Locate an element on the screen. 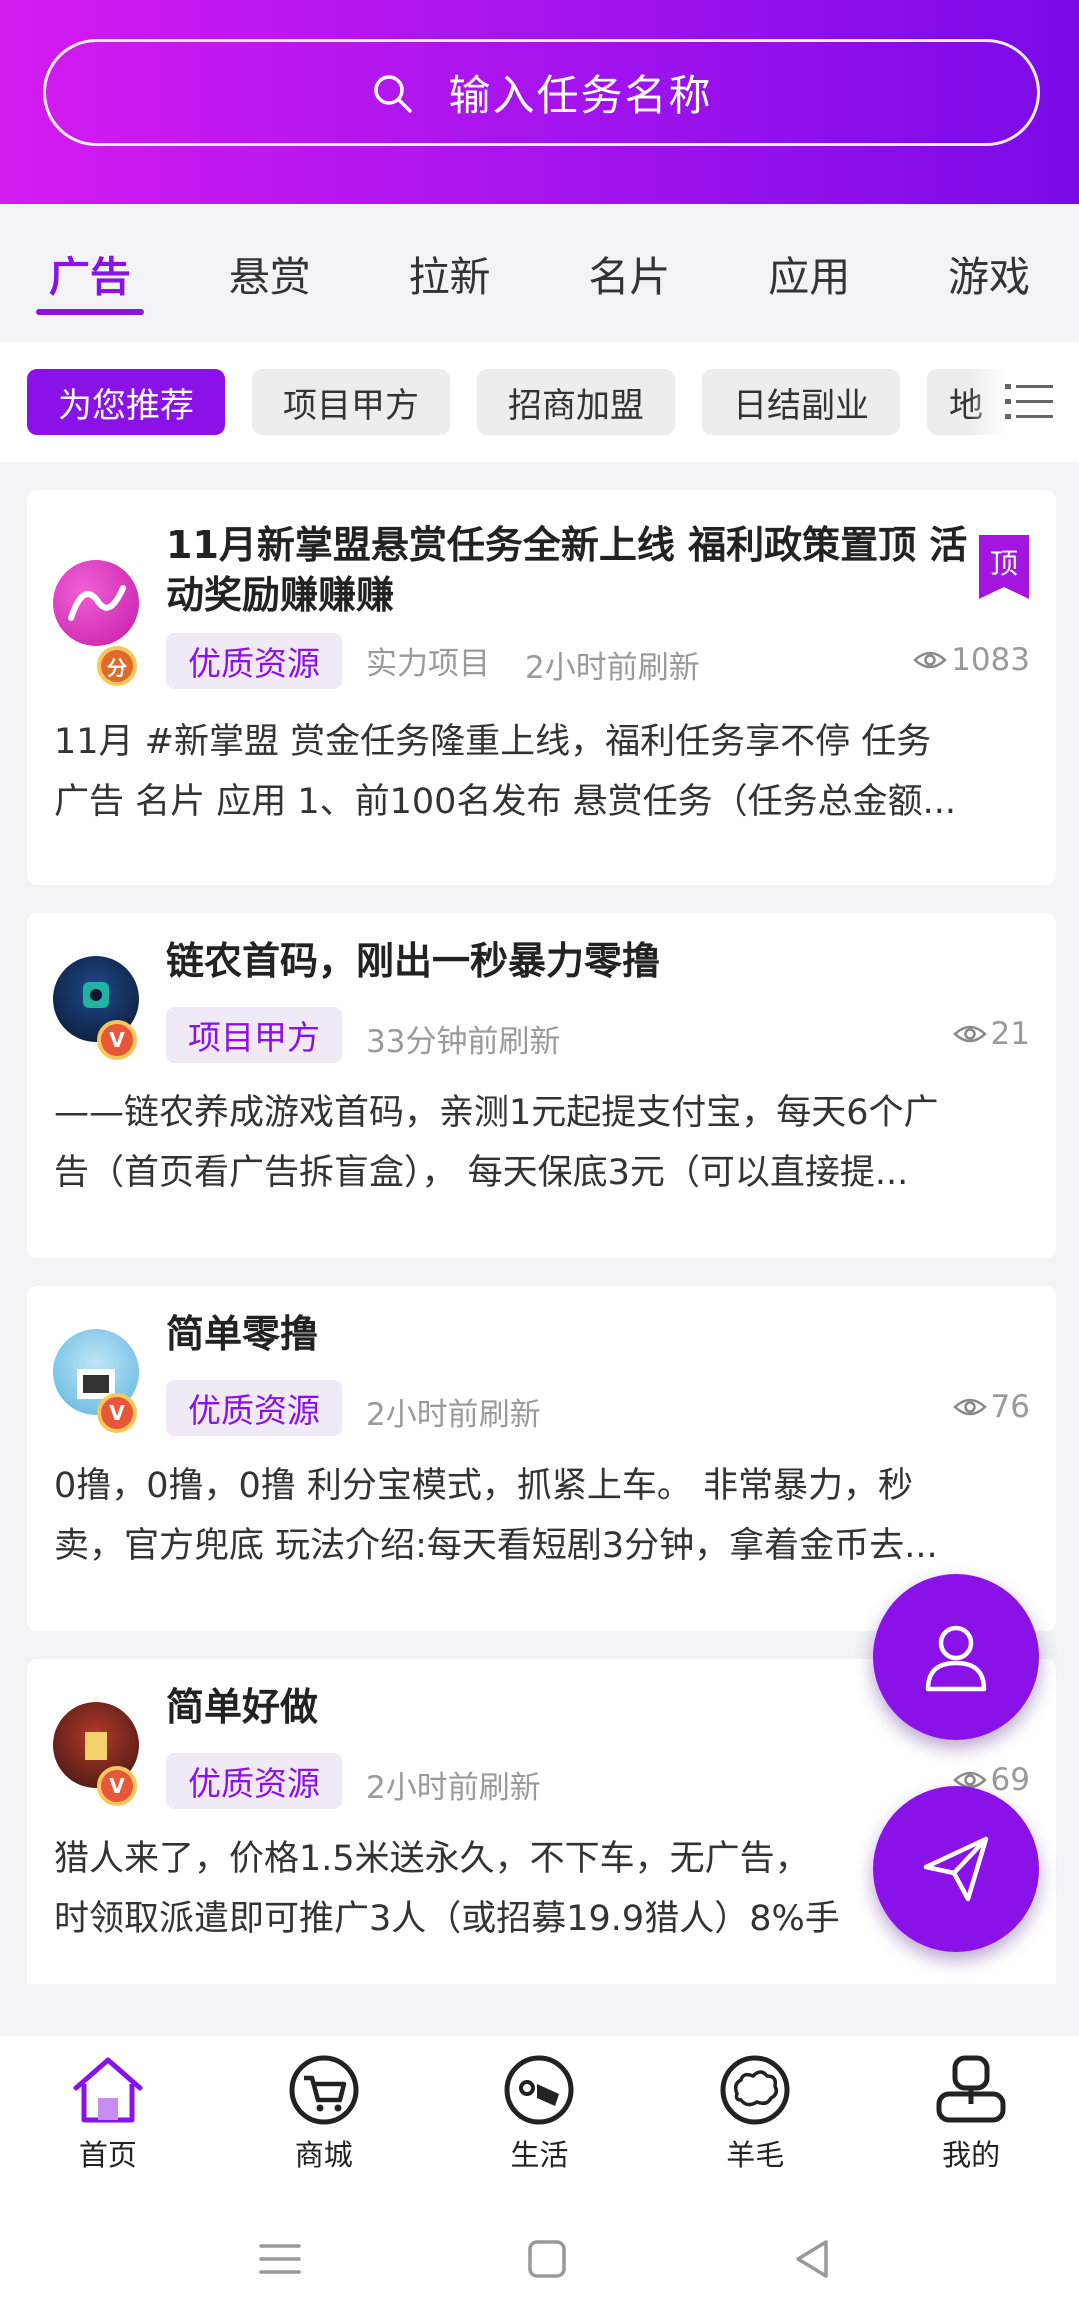  avatar is located at coordinates (96, 603).